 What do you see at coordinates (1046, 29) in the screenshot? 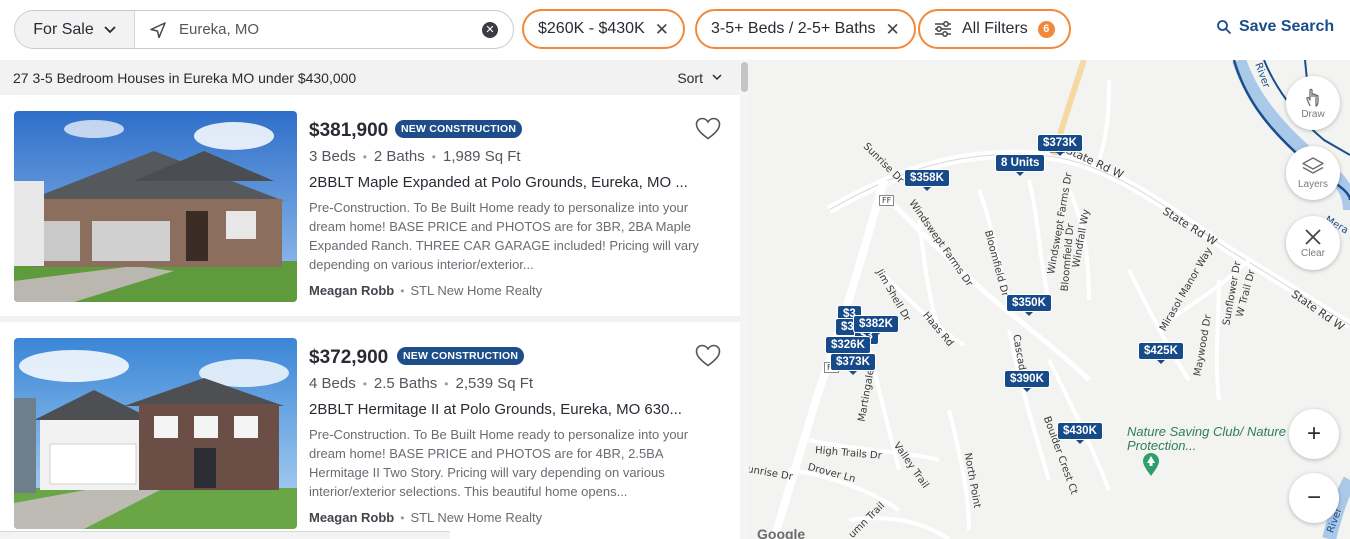
I see `filter-count-badge: 6` at bounding box center [1046, 29].